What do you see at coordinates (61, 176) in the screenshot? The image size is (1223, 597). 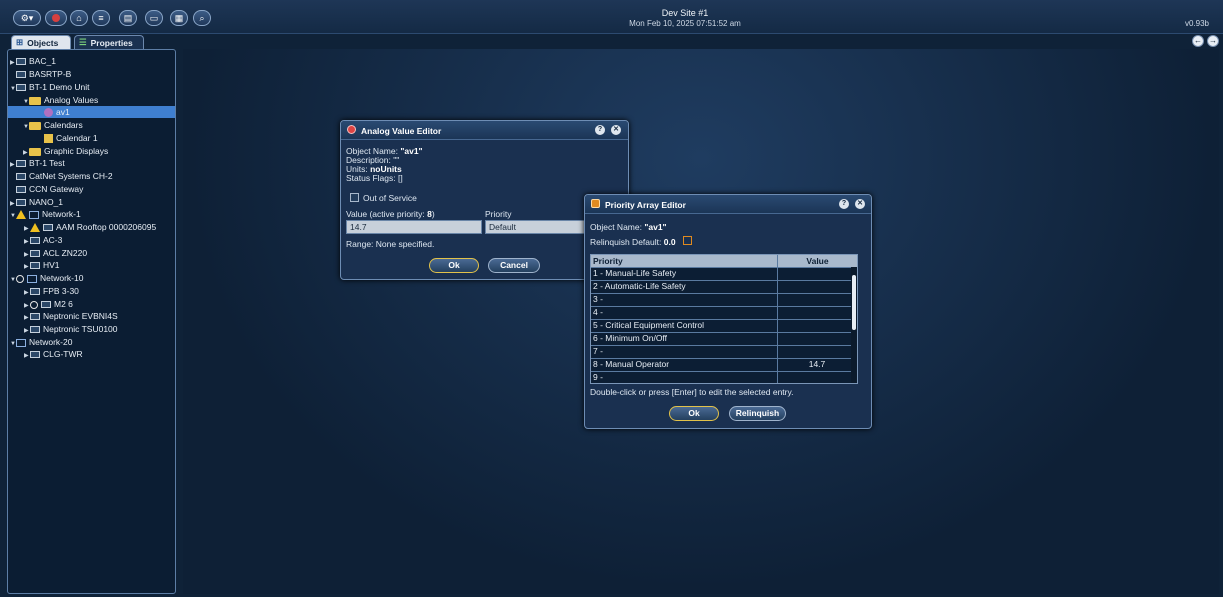 I see `tree-item-catnet-systems: CatNet Systems CH-2` at bounding box center [61, 176].